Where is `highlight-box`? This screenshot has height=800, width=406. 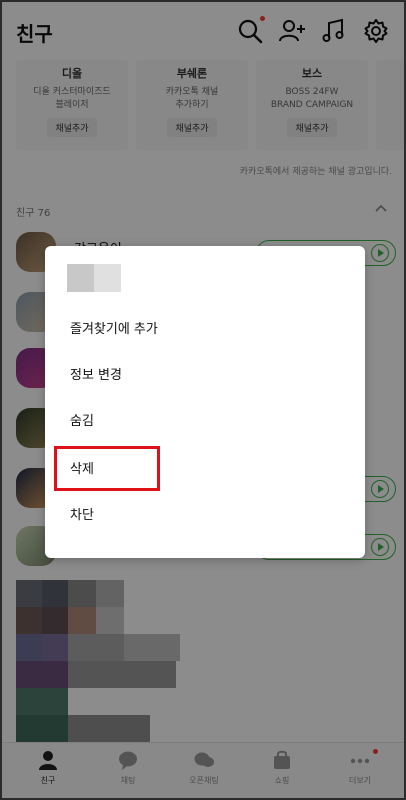
highlight-box is located at coordinates (107, 468).